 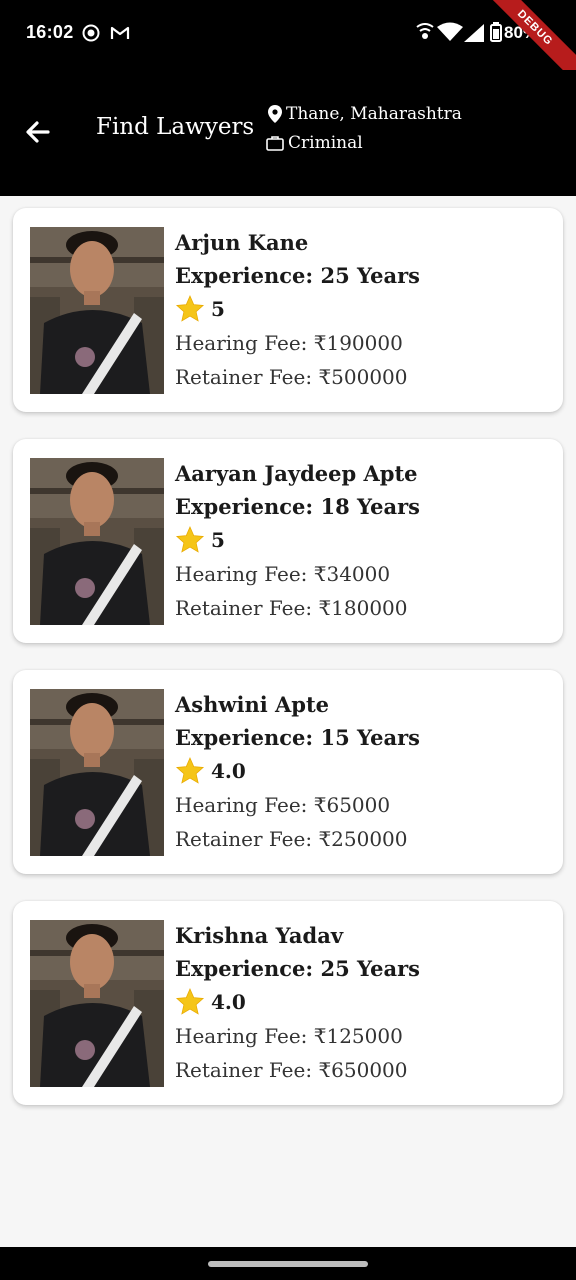 What do you see at coordinates (291, 608) in the screenshot?
I see `retainer-fee: Retainer Fee: ₹180000` at bounding box center [291, 608].